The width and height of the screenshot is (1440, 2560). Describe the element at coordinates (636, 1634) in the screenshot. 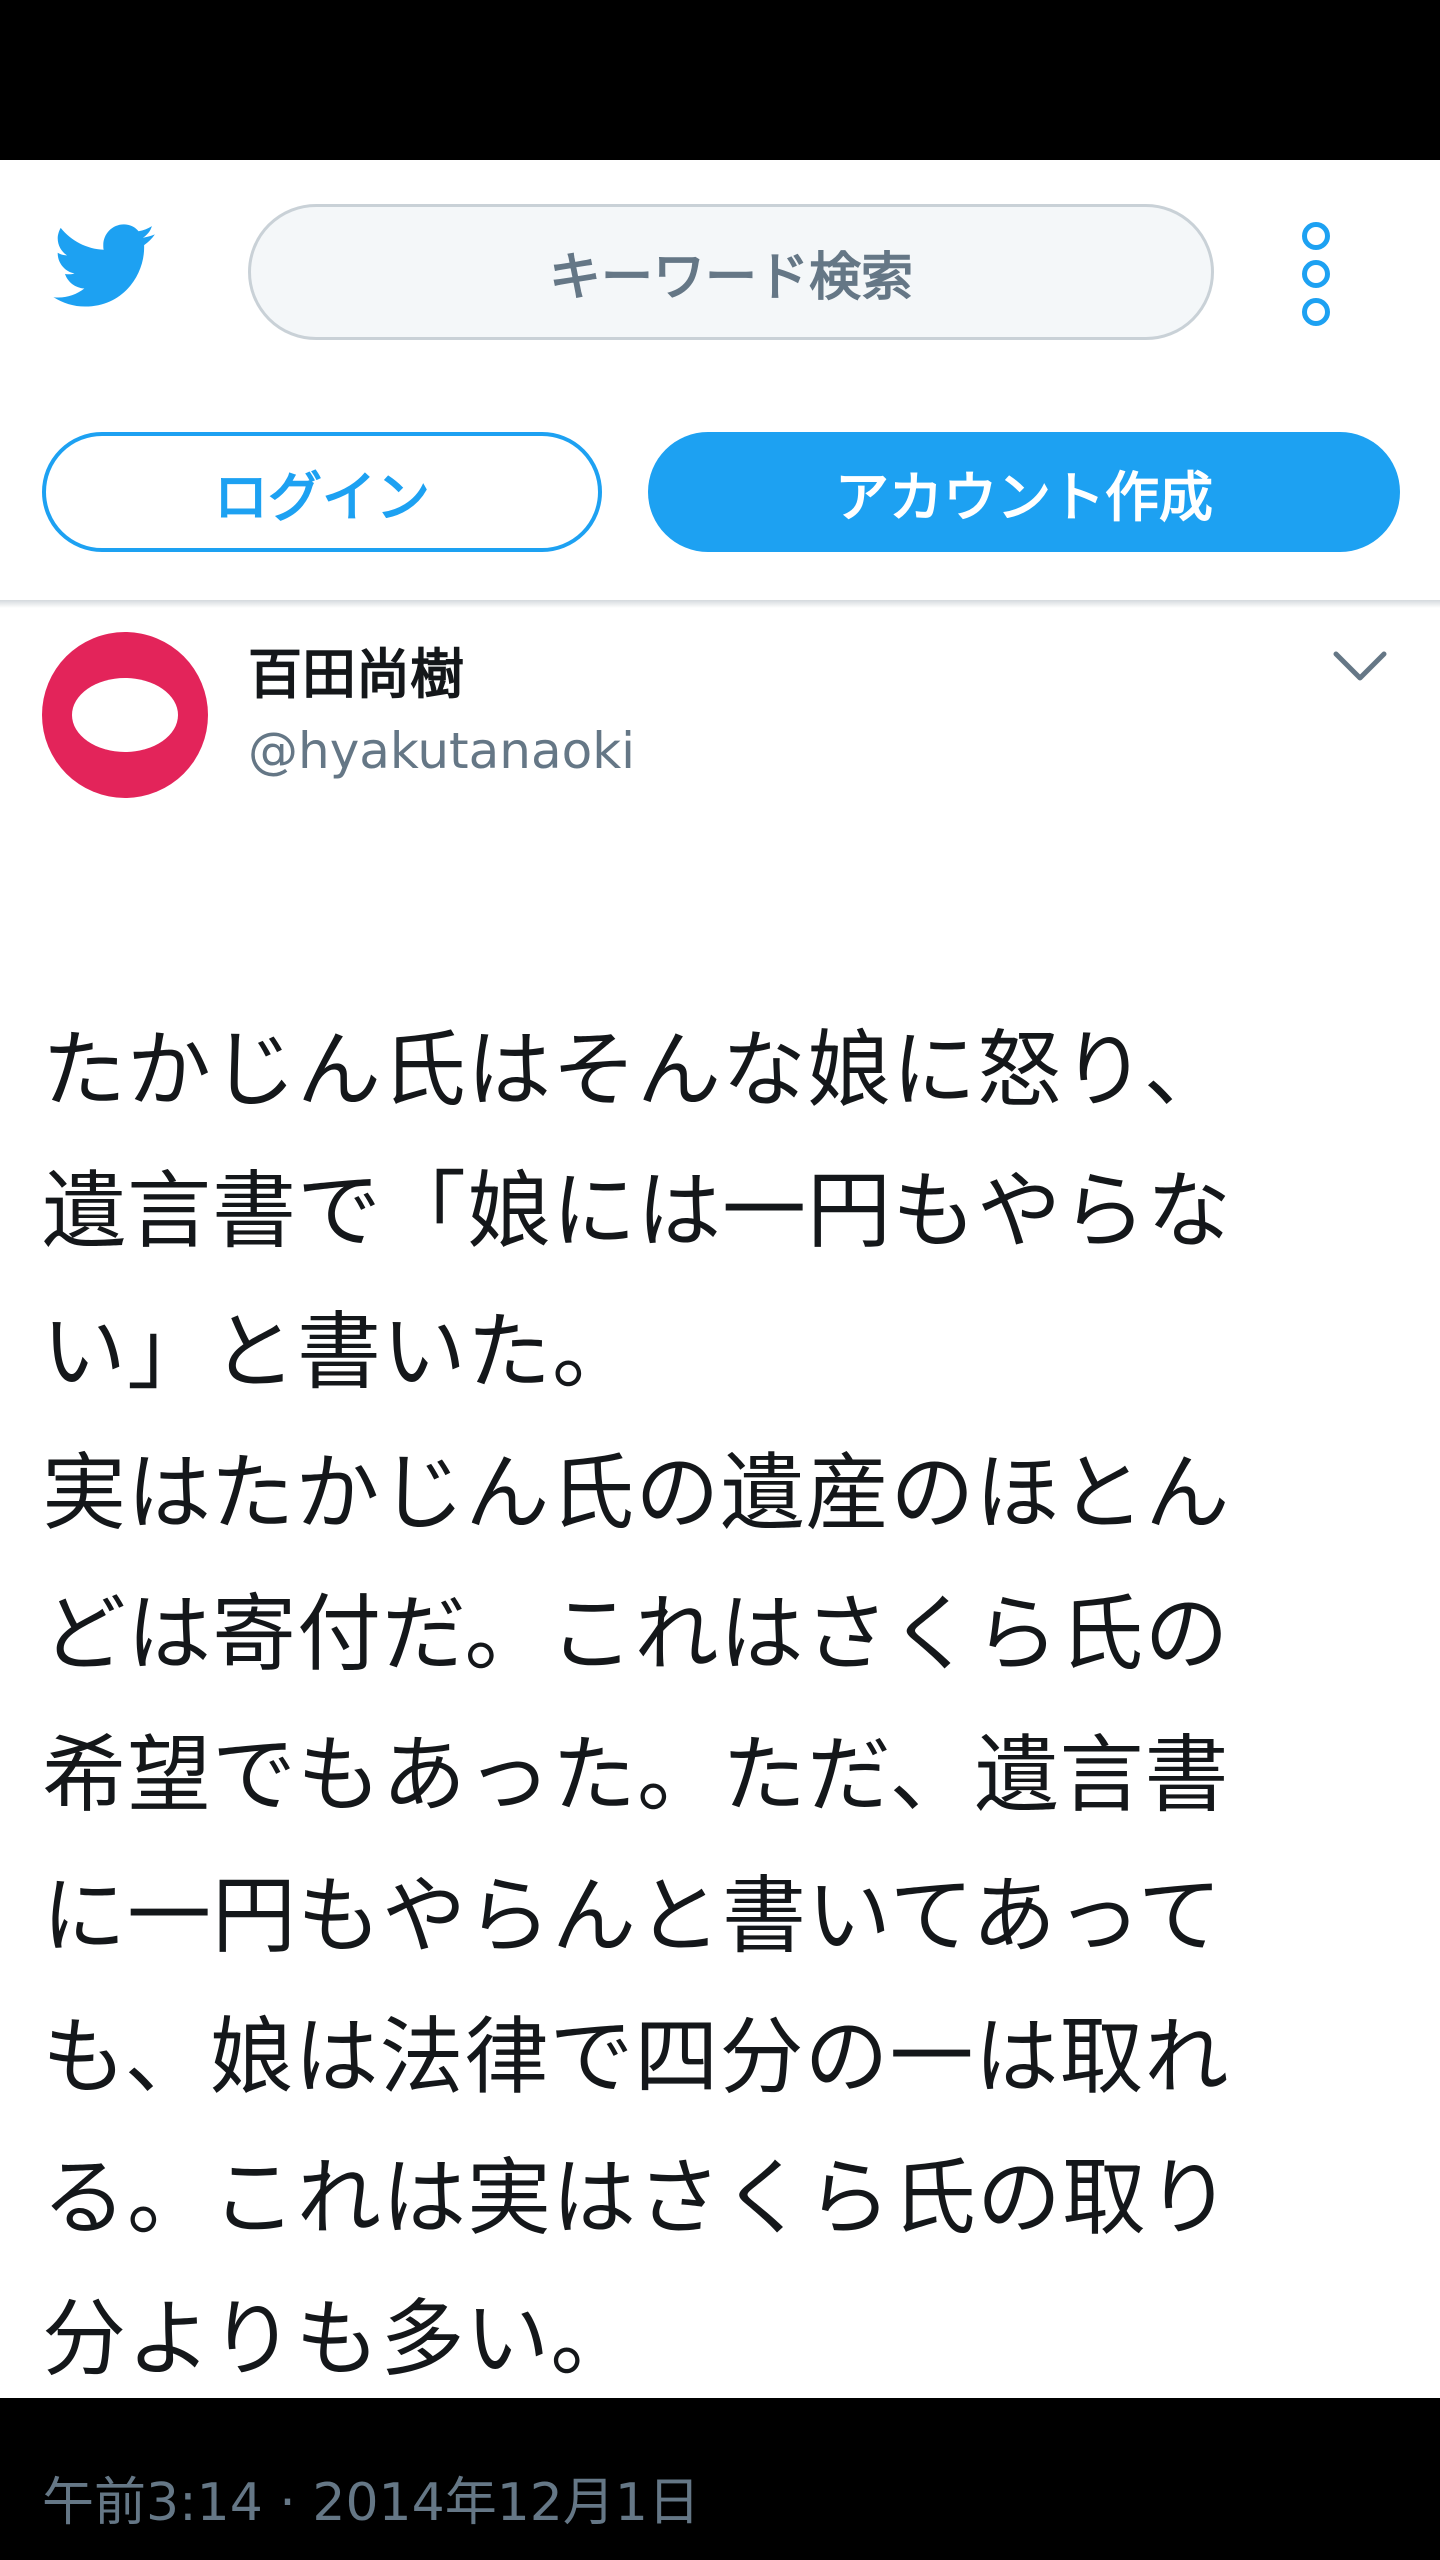

I see `tweet-text-line: どは寄付だ。これはさくら氏の` at that location.